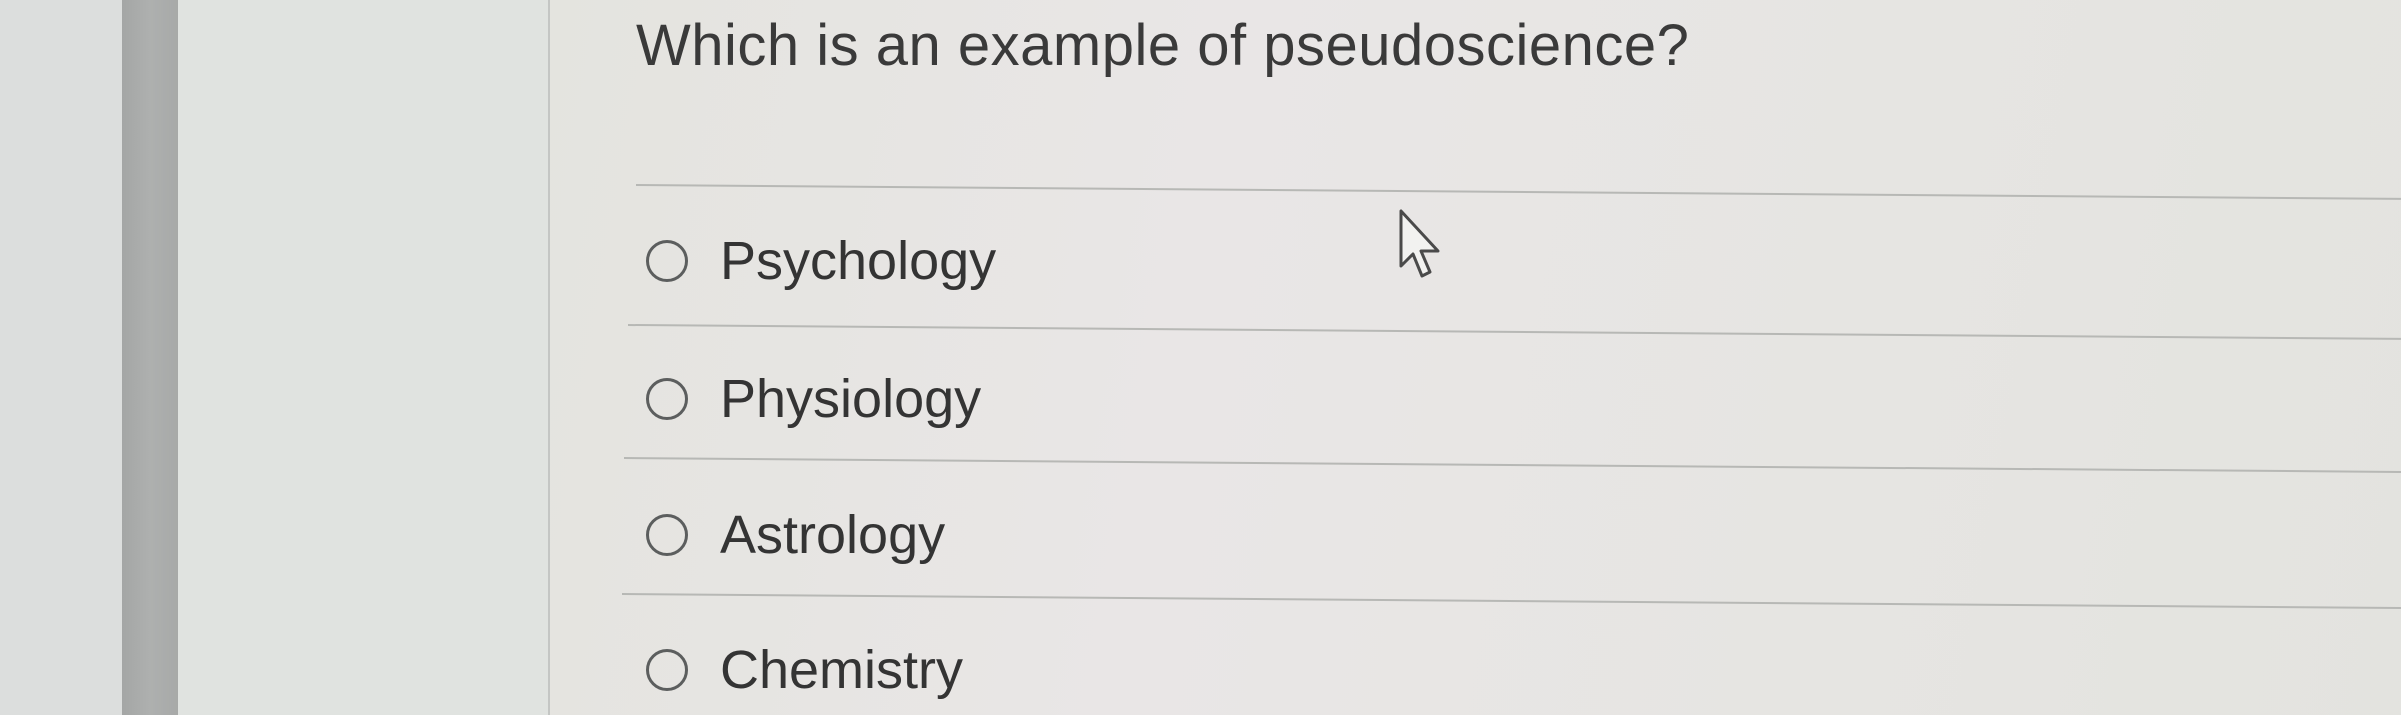 This screenshot has width=2401, height=715. Describe the element at coordinates (858, 261) in the screenshot. I see `option-label: Psychology` at that location.